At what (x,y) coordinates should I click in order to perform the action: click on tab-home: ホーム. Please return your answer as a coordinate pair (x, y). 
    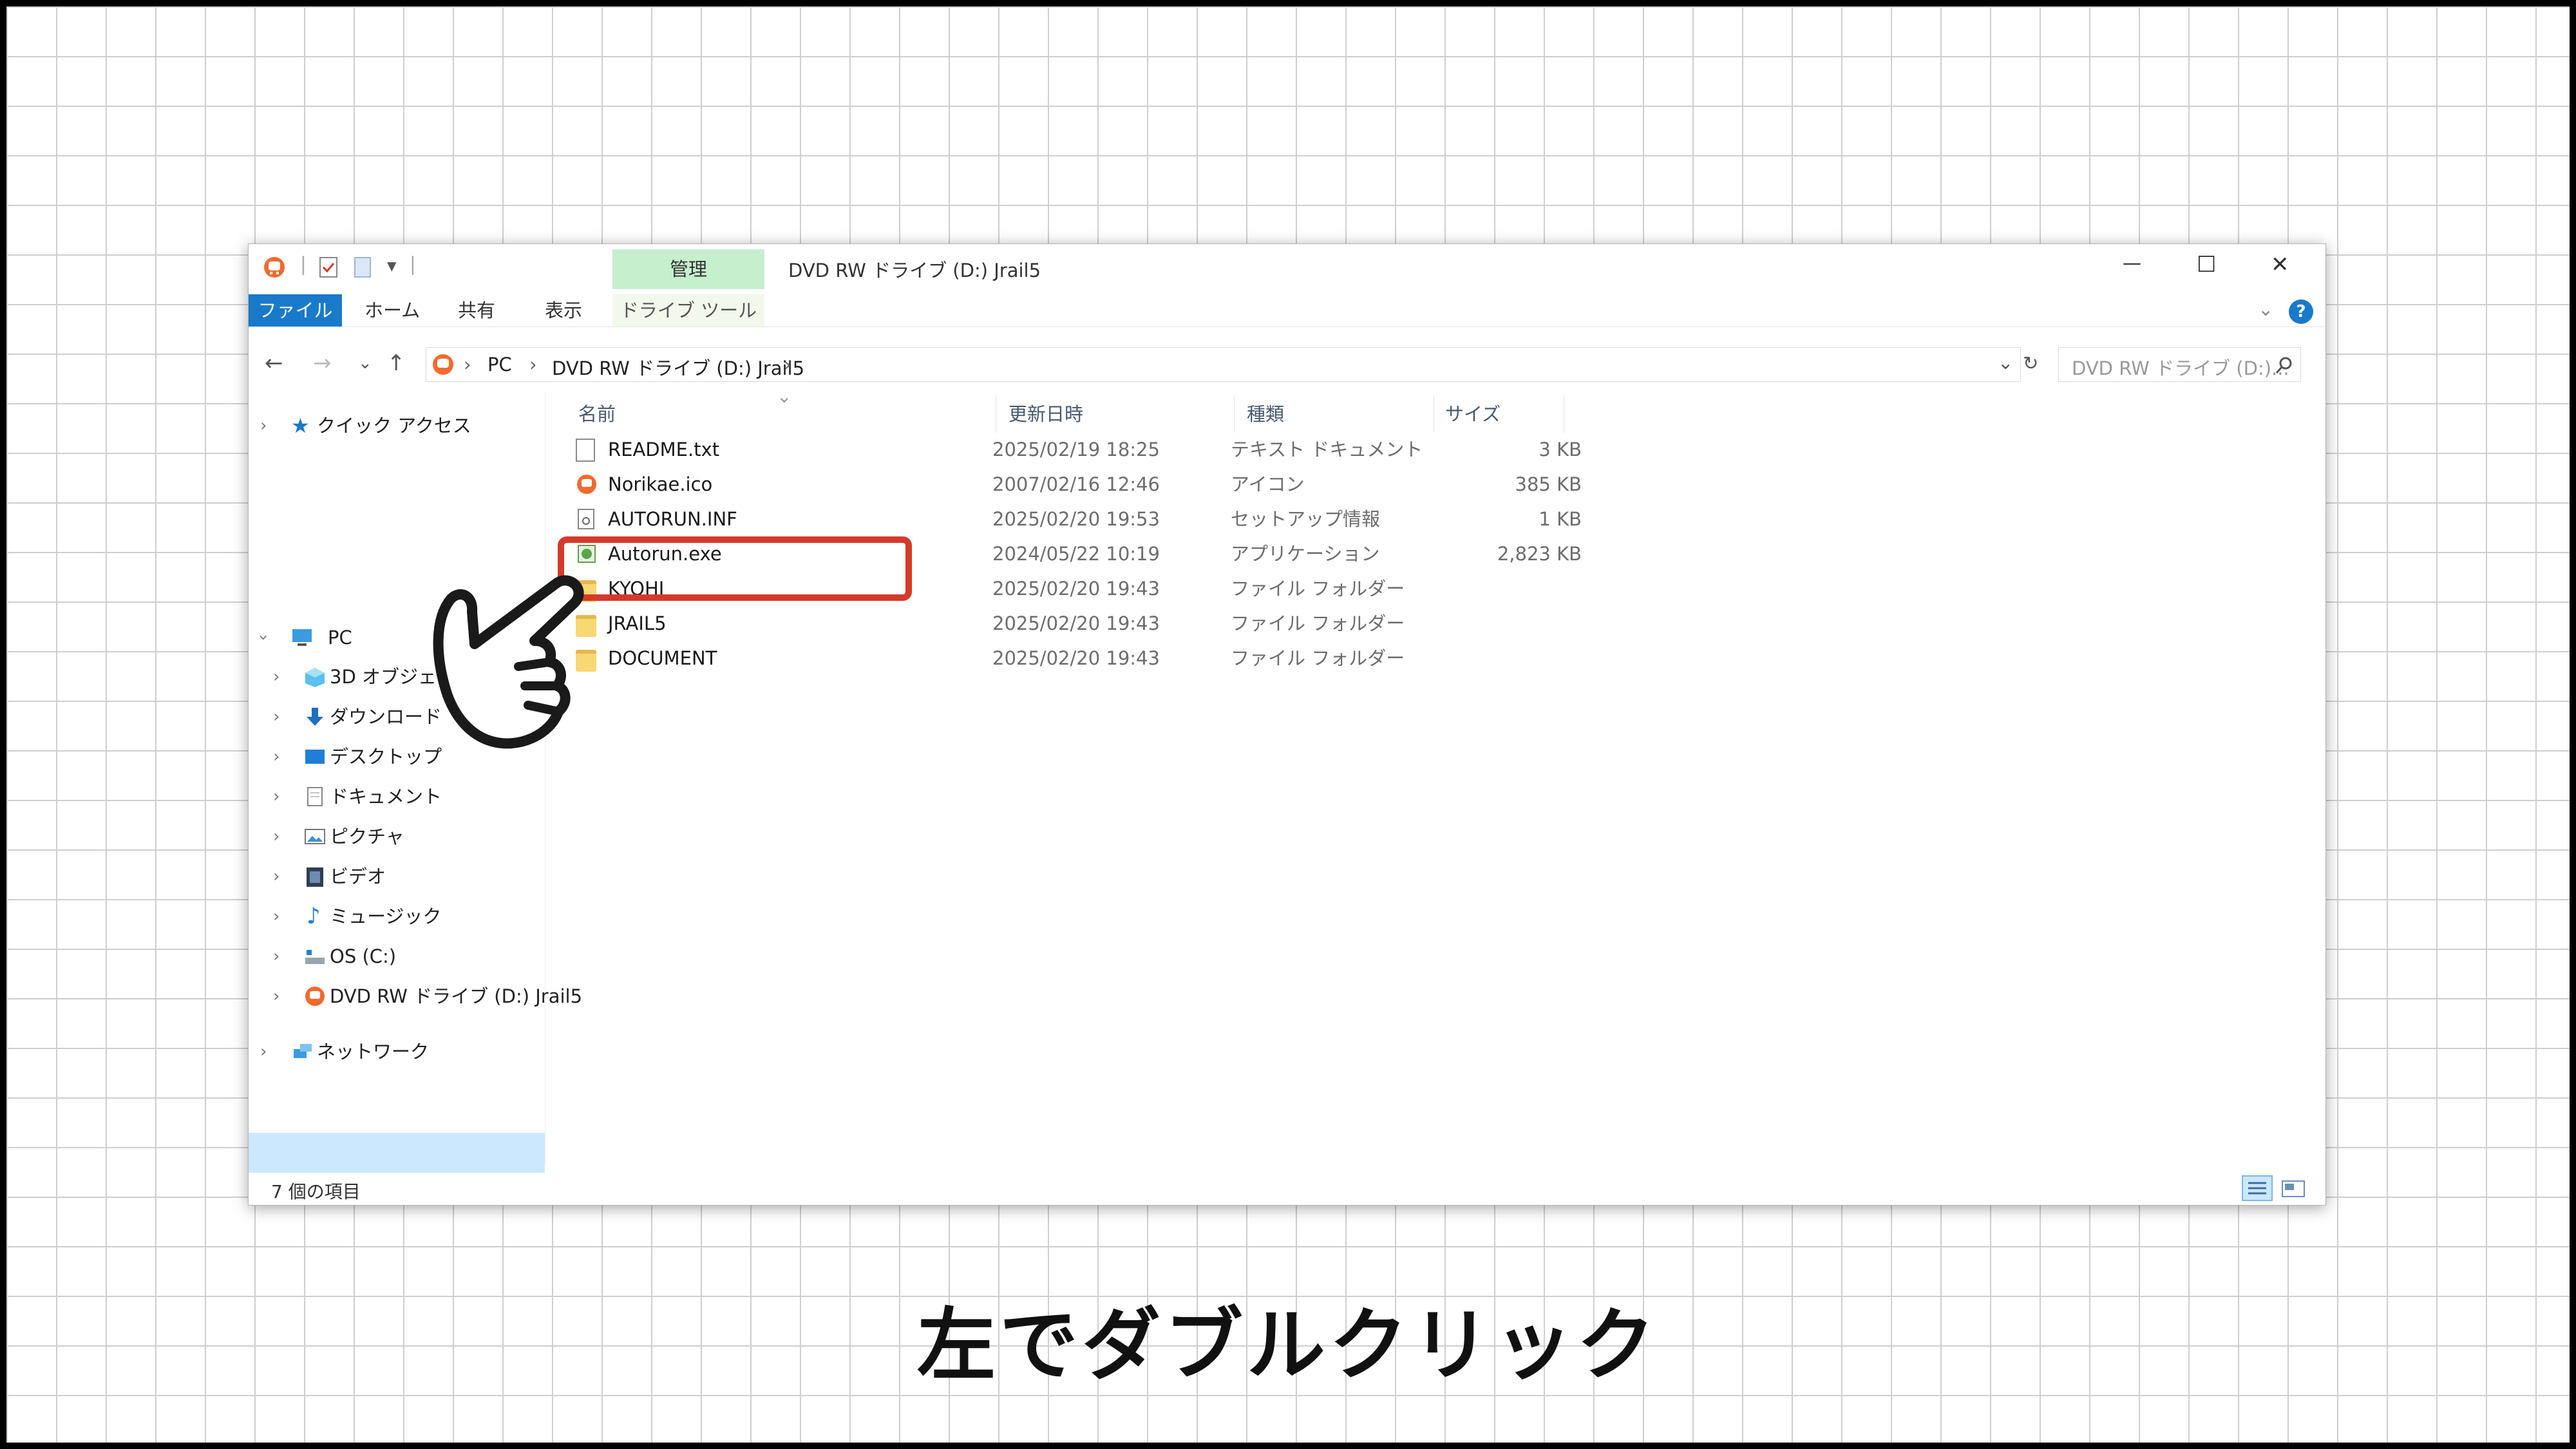
    Looking at the image, I should click on (393, 310).